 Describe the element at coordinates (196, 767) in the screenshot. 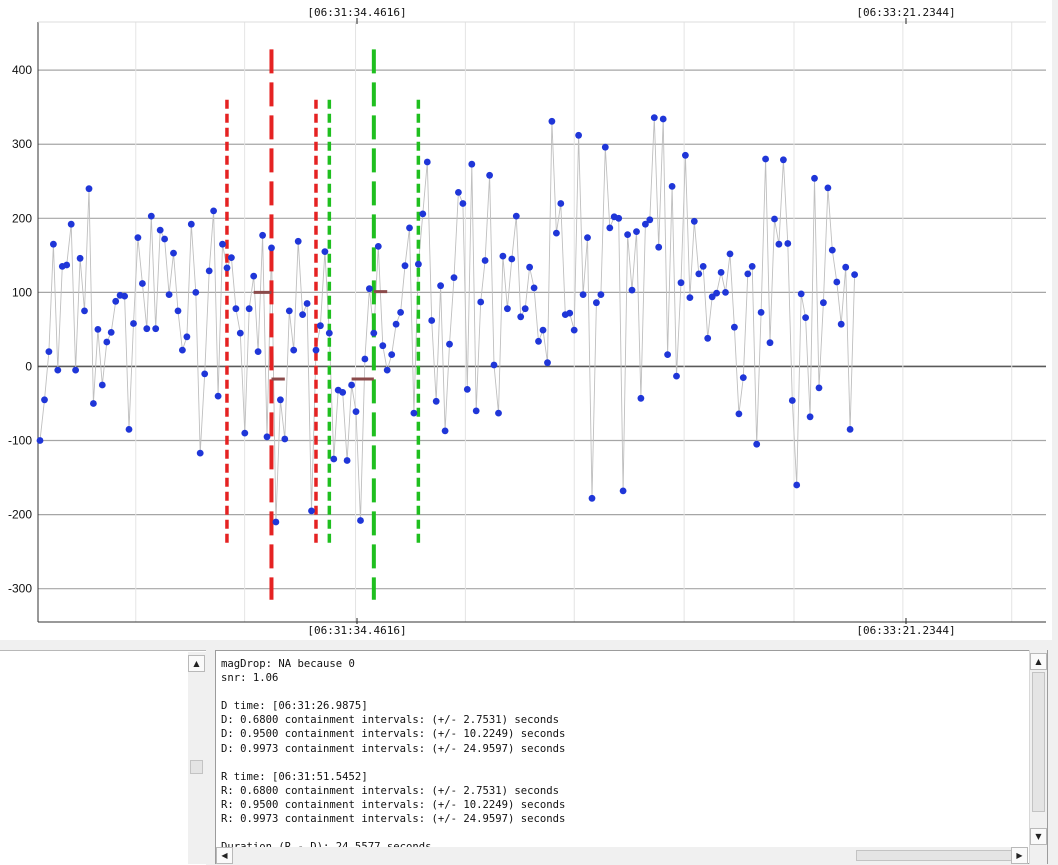

I see `left-scroll-thumb` at that location.